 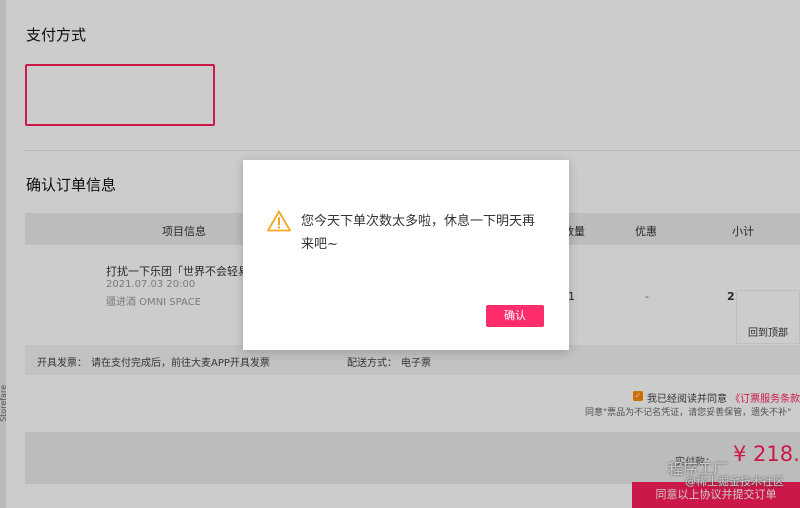 What do you see at coordinates (515, 316) in the screenshot?
I see `confirm-button: 确认` at bounding box center [515, 316].